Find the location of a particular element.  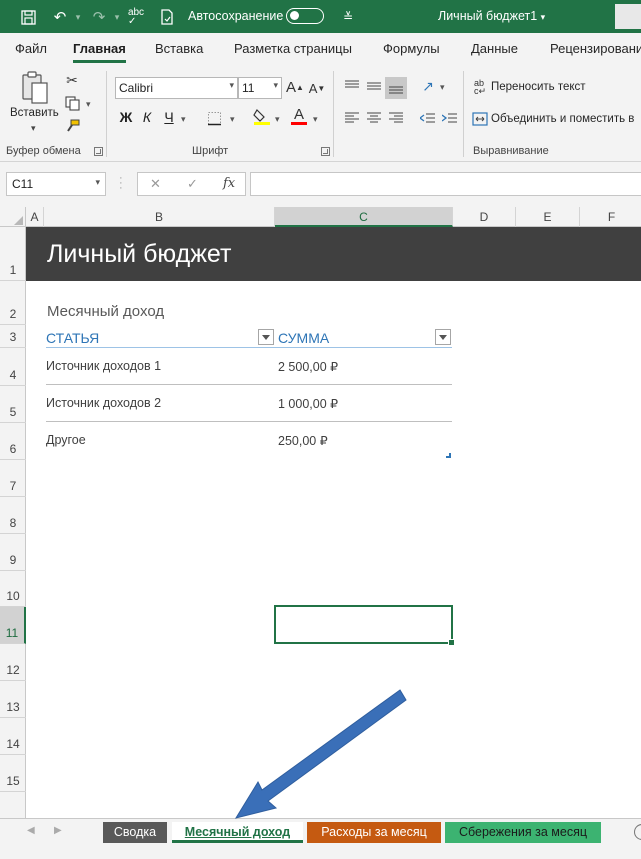

align-top-icon is located at coordinates (352, 86).